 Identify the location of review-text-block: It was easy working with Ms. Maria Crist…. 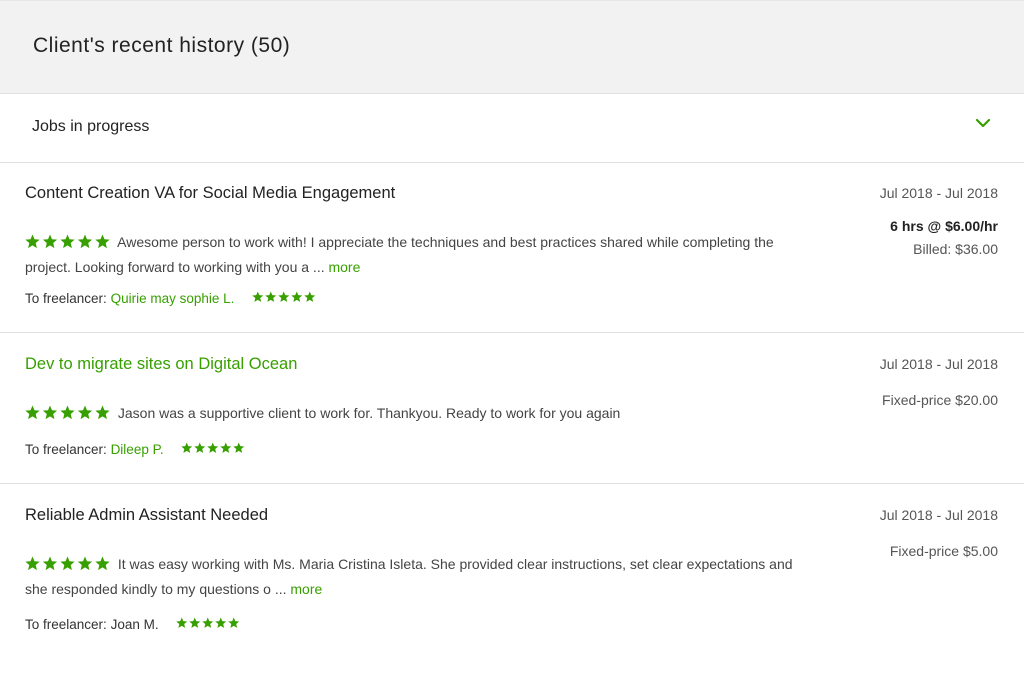
(415, 577).